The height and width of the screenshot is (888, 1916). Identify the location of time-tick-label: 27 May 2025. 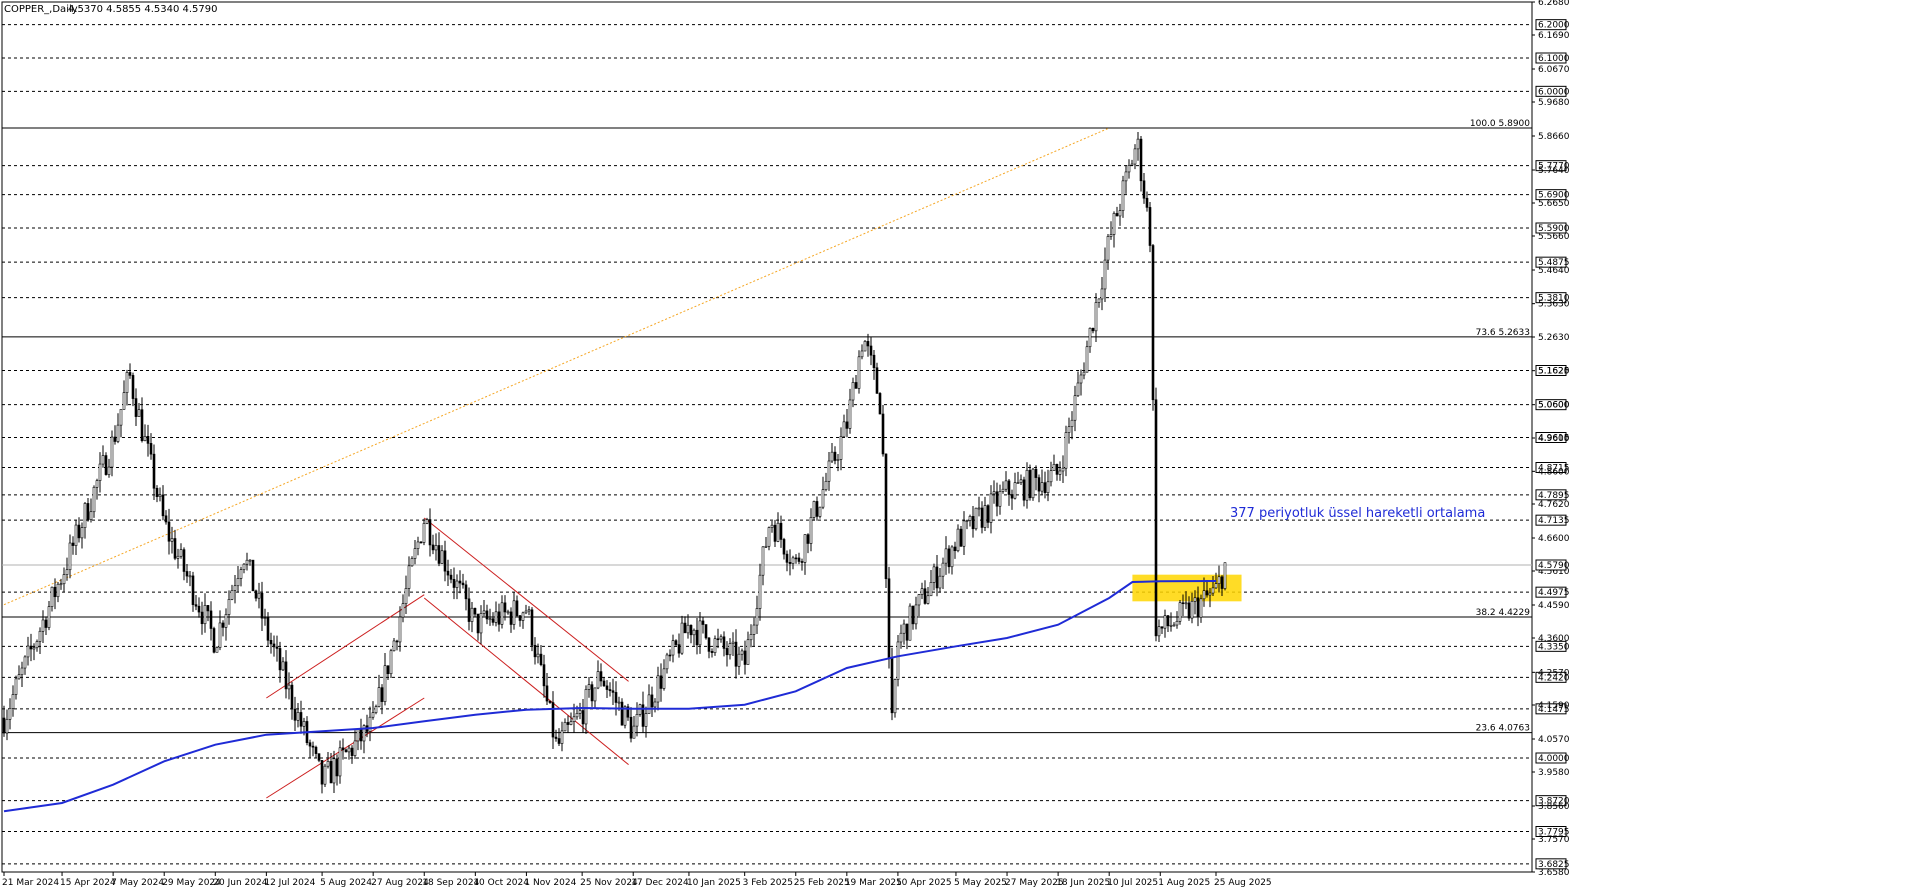
(1034, 883).